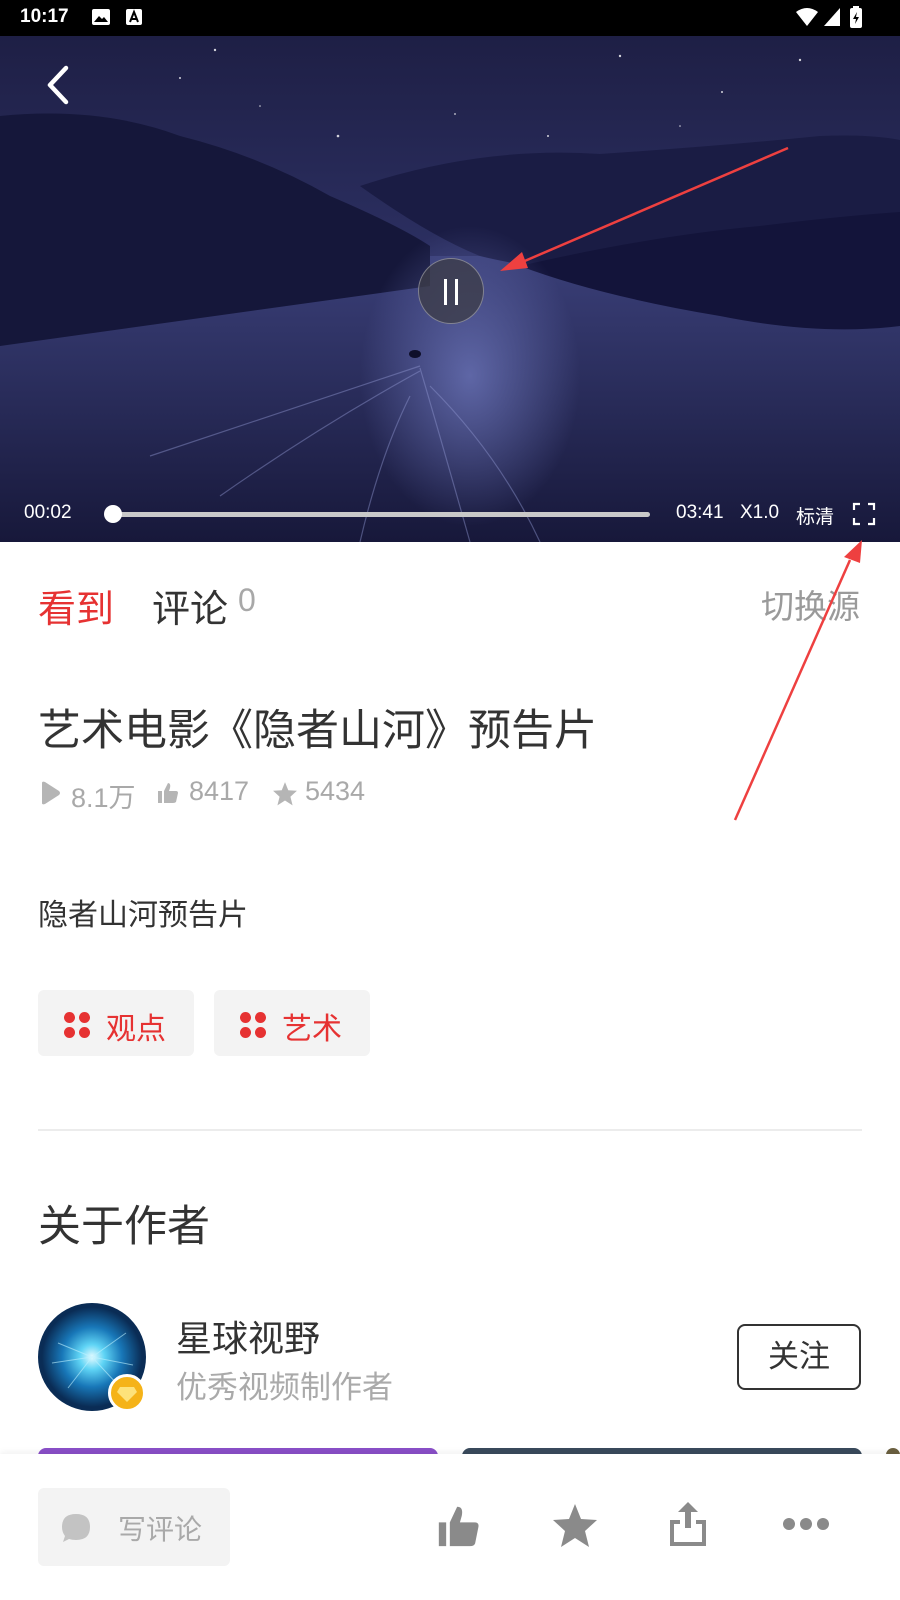  I want to click on quality-button: 标清, so click(815, 515).